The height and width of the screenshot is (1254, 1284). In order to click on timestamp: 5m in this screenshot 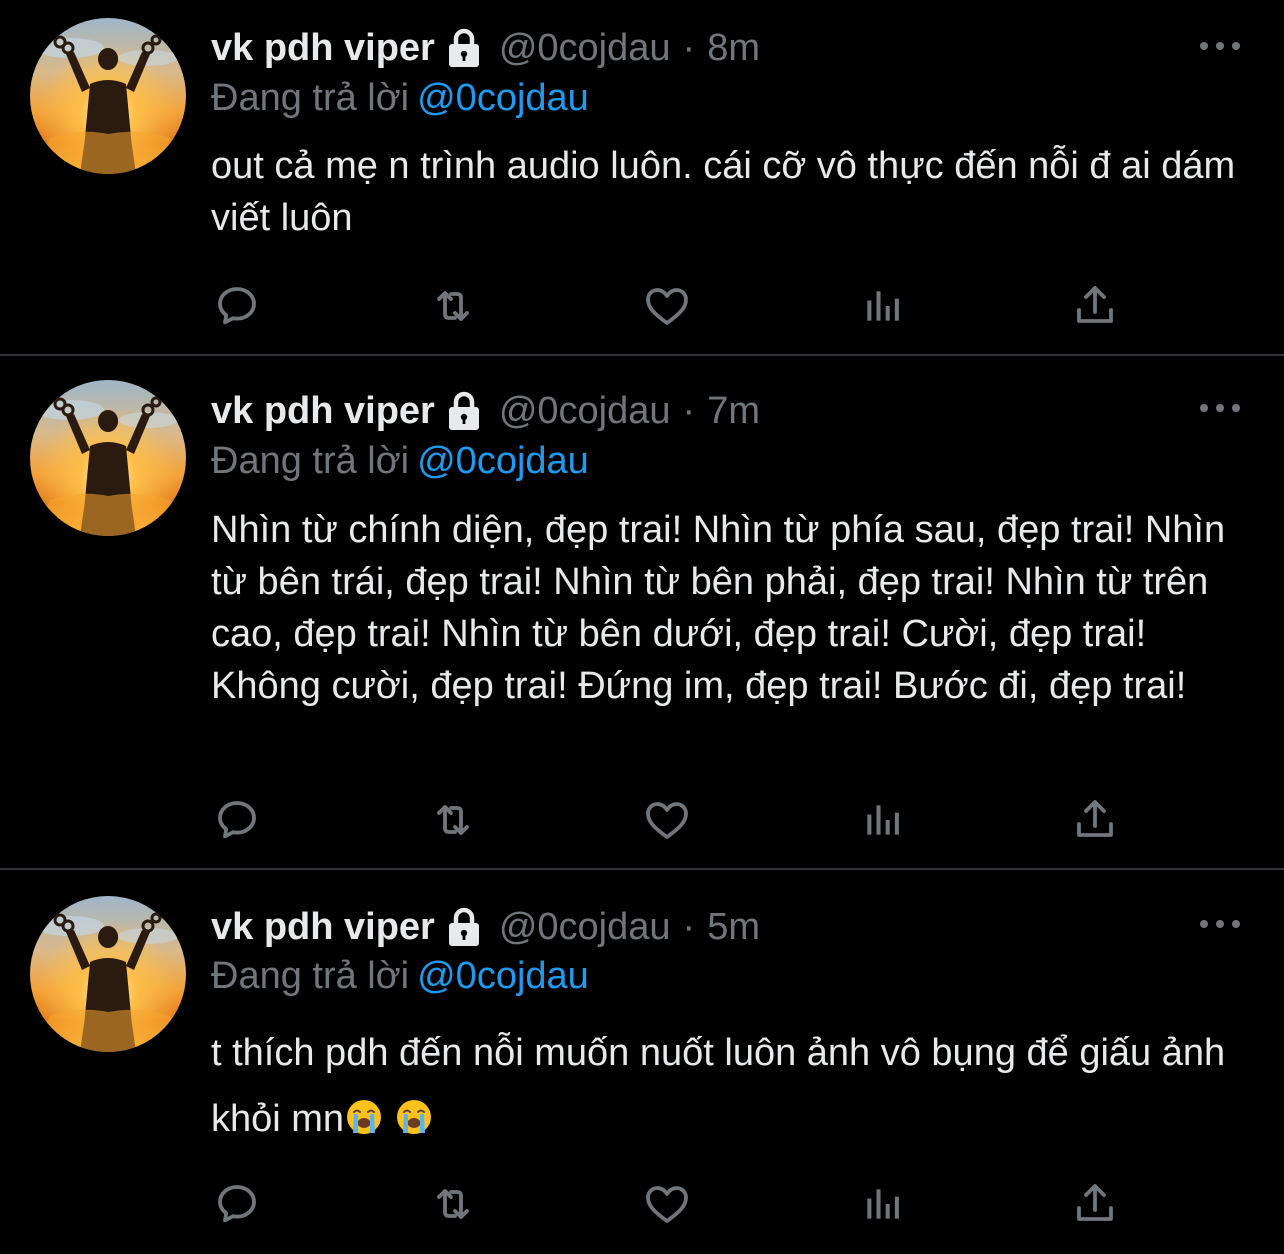, I will do `click(733, 927)`.